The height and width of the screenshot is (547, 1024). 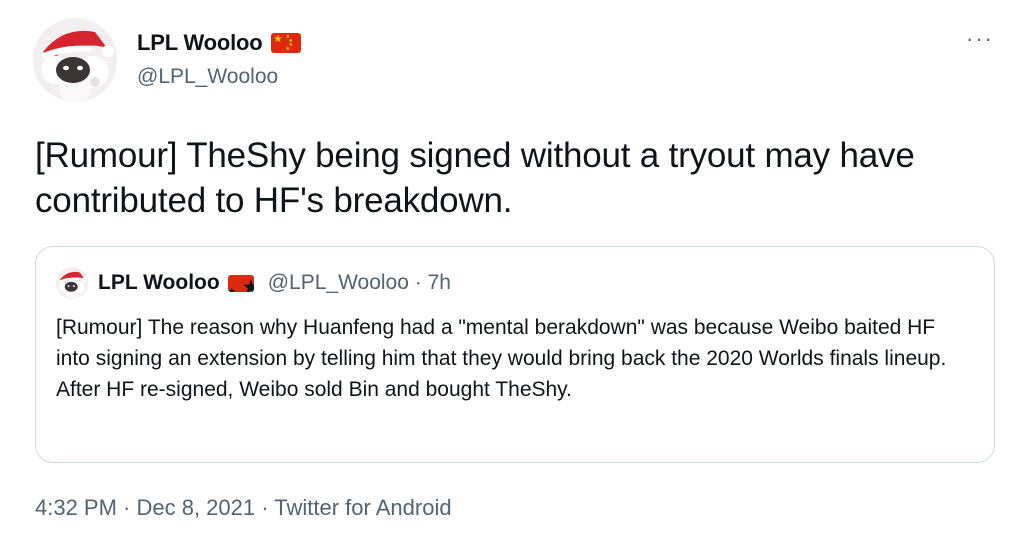 I want to click on more-options-icon: ···, so click(x=980, y=39).